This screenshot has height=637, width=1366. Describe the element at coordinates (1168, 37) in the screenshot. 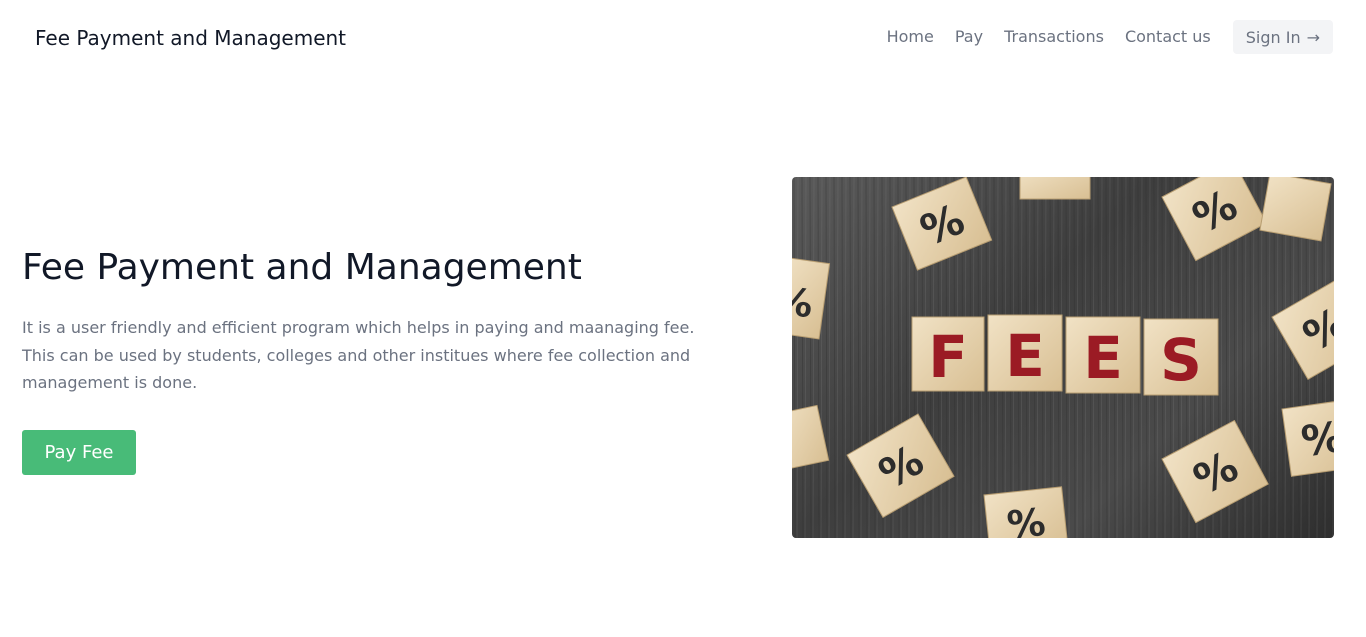

I see `nav-contact-us: Contact us` at that location.